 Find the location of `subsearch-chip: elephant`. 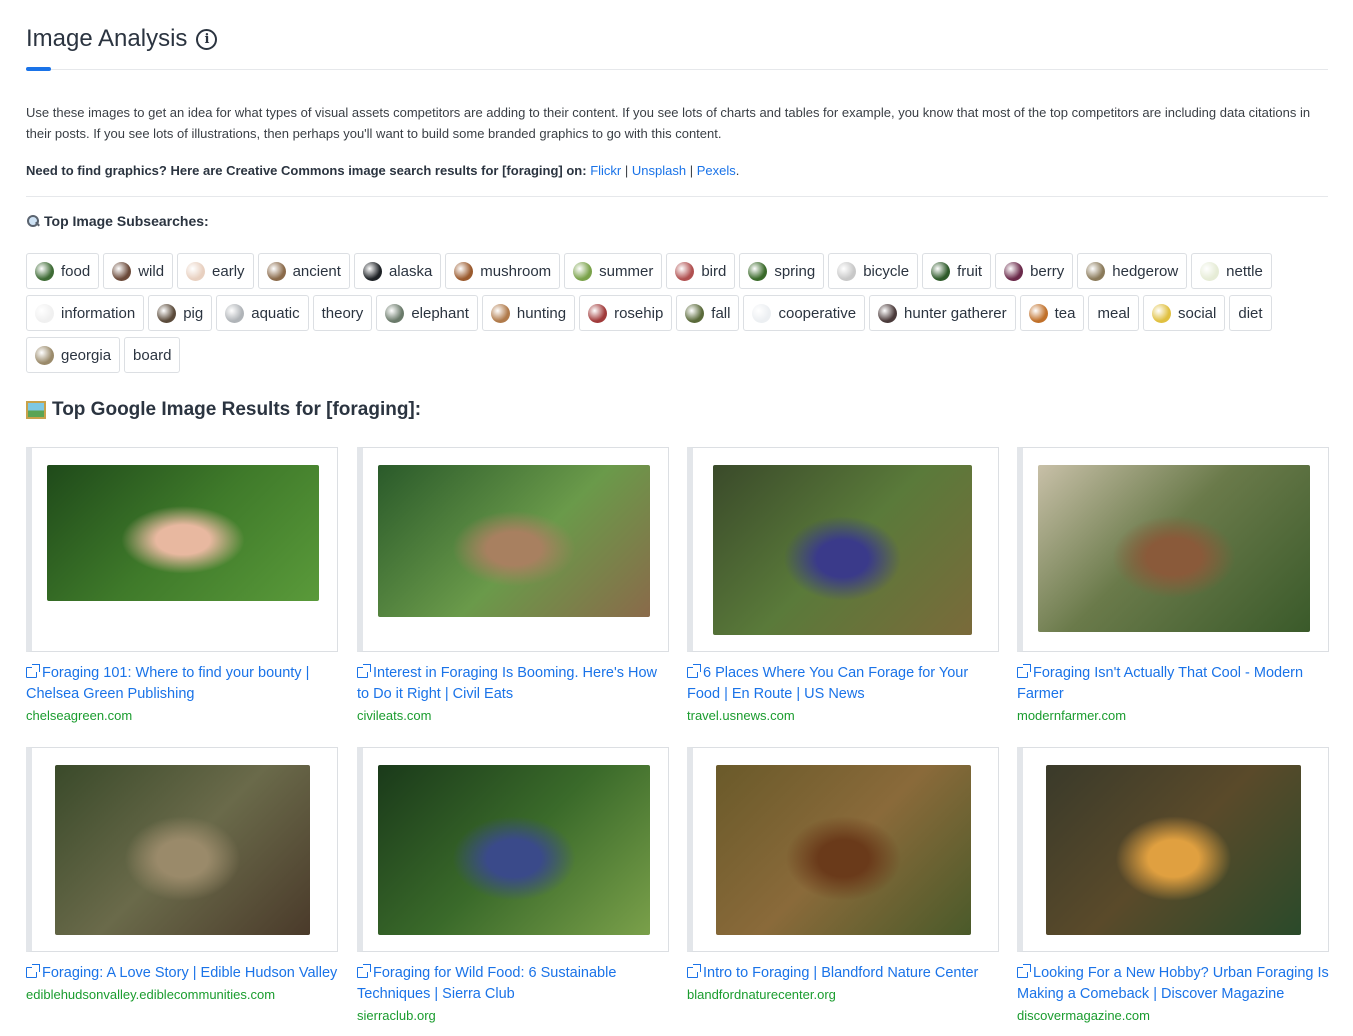

subsearch-chip: elephant is located at coordinates (427, 313).